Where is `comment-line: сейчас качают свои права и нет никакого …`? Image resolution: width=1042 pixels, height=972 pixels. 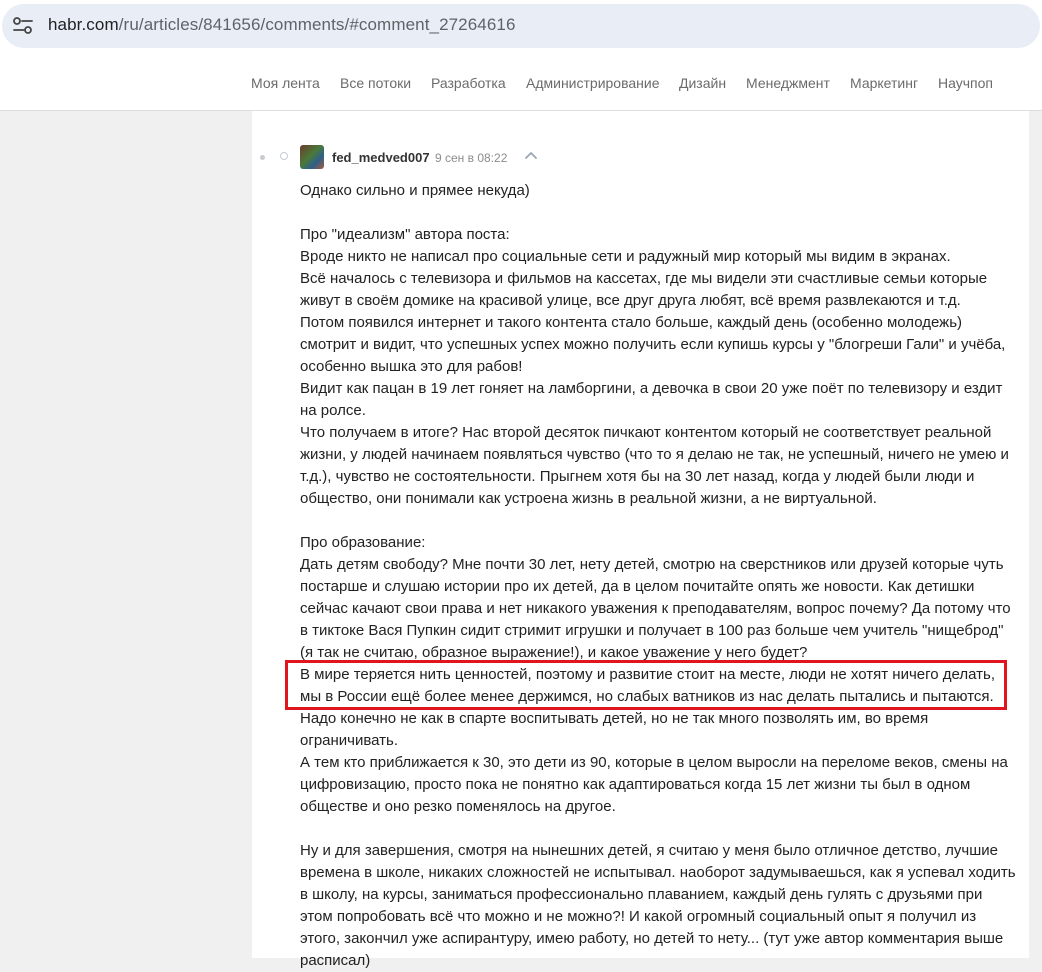 comment-line: сейчас качают свои права и нет никакого … is located at coordinates (655, 608).